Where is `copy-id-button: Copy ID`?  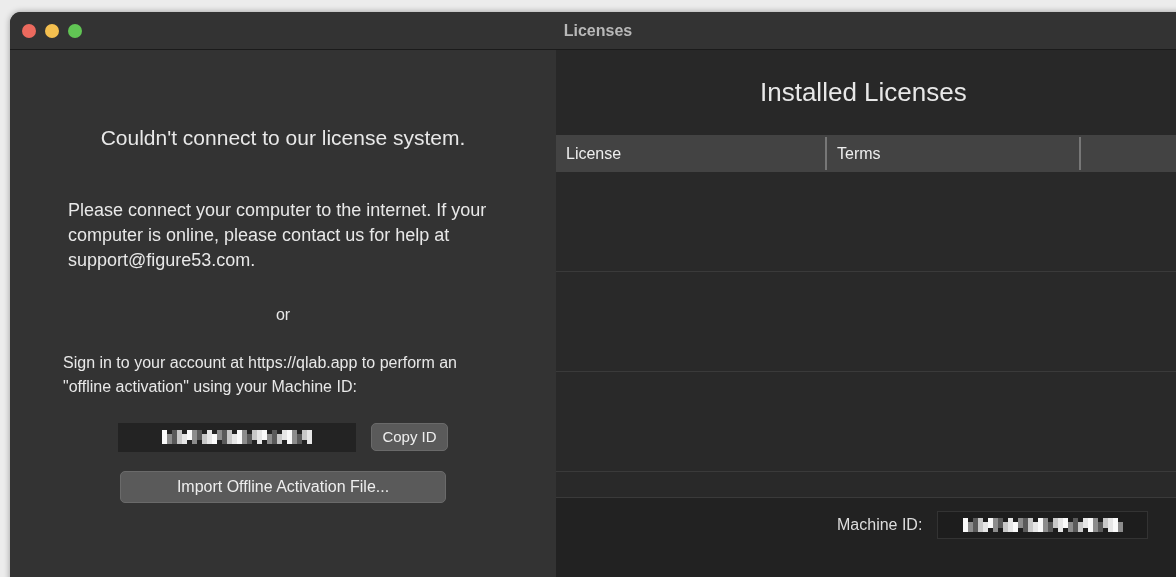
copy-id-button: Copy ID is located at coordinates (409, 437).